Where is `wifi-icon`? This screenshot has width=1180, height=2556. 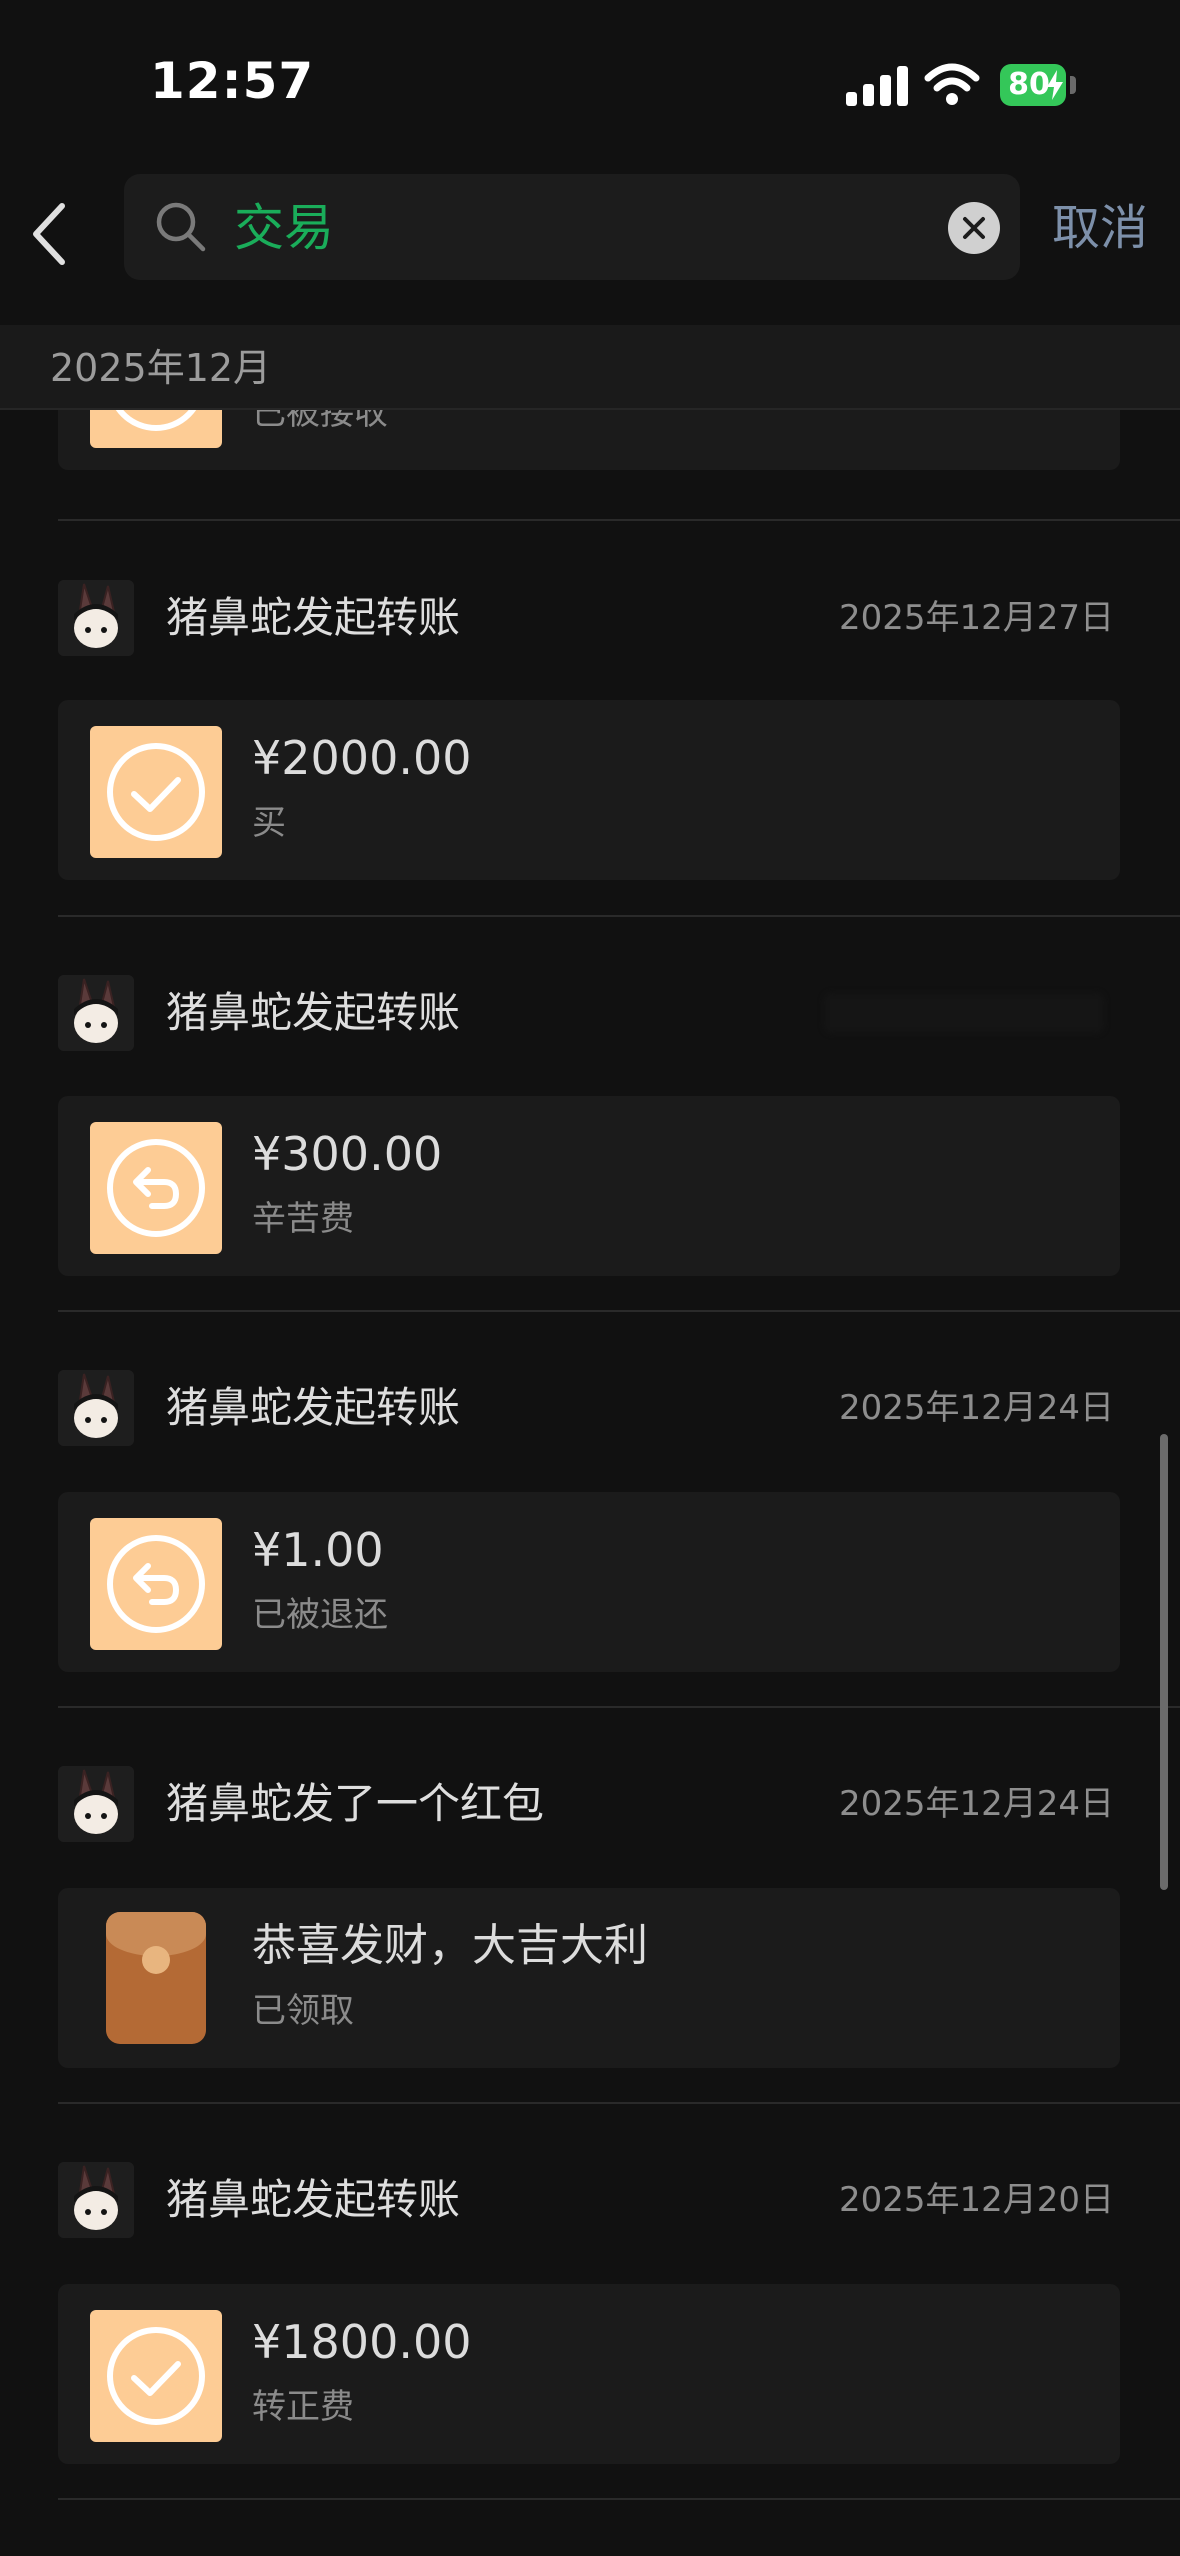 wifi-icon is located at coordinates (952, 84).